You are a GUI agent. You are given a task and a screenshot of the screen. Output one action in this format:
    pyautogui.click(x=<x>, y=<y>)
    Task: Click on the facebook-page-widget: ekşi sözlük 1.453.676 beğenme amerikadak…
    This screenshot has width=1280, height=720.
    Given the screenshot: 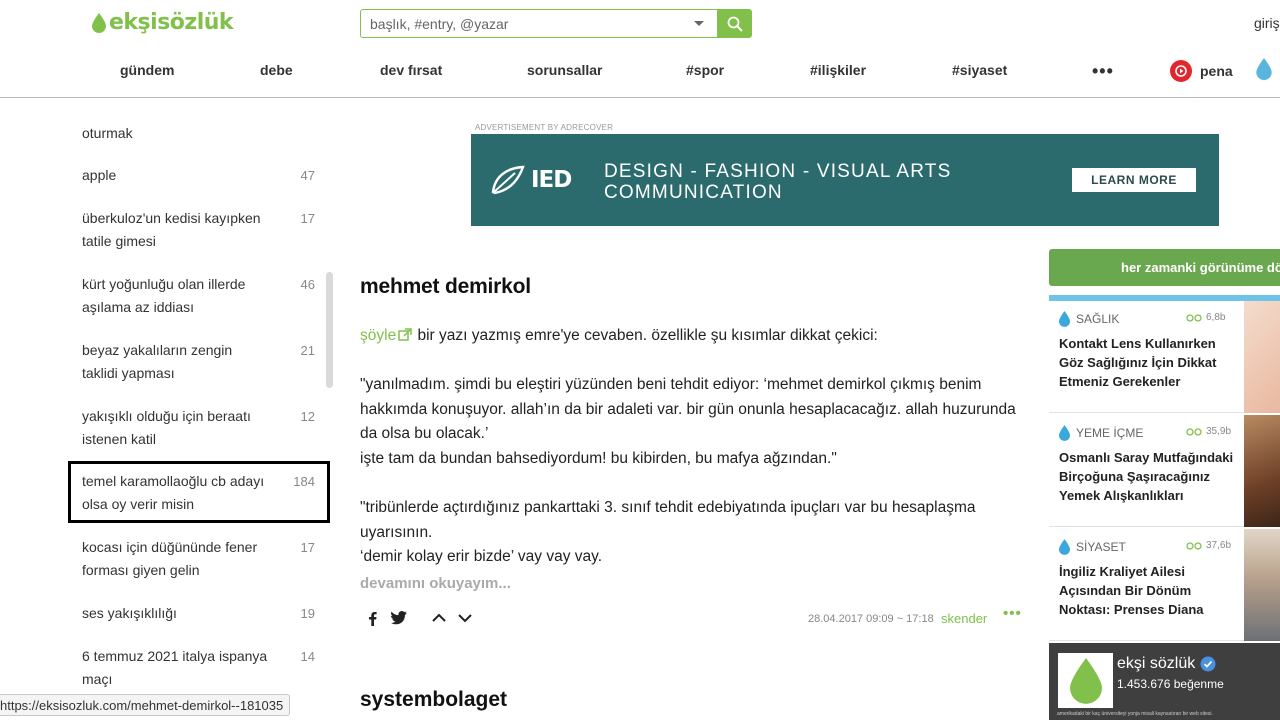 What is the action you would take?
    pyautogui.click(x=1164, y=681)
    